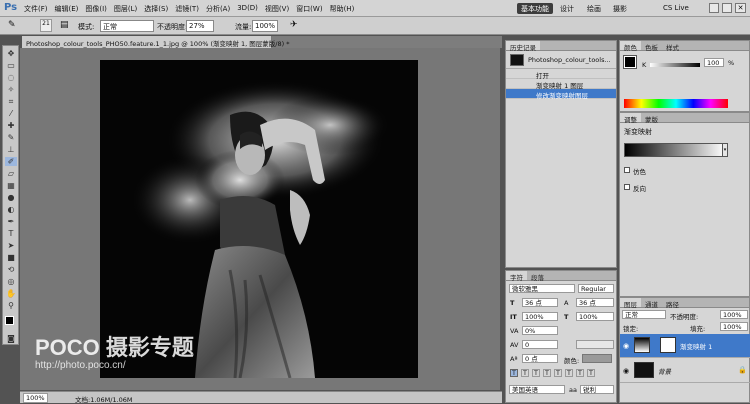  I want to click on mode-select: 正常, so click(127, 26).